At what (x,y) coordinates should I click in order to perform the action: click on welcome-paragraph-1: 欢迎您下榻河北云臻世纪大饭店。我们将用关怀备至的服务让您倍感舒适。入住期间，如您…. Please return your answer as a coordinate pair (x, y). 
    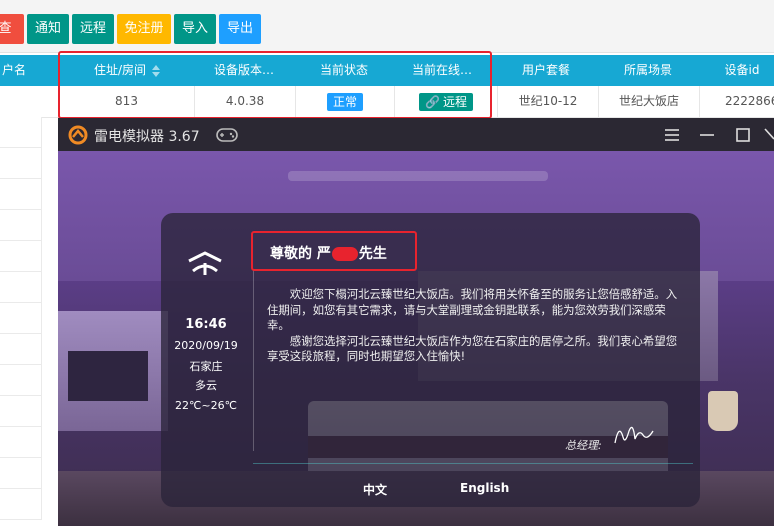
    Looking at the image, I should click on (472, 309).